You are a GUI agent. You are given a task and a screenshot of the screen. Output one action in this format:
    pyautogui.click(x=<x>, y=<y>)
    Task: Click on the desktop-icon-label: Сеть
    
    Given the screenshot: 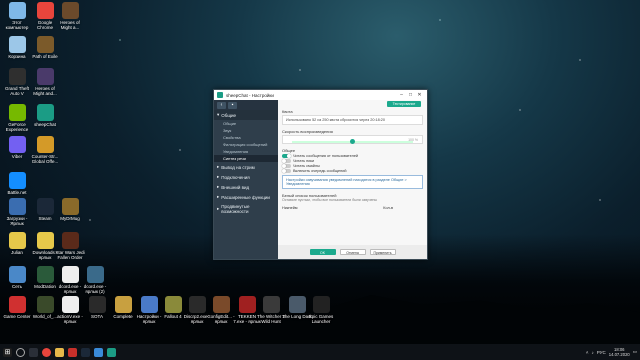 What is the action you would take?
    pyautogui.click(x=16, y=286)
    